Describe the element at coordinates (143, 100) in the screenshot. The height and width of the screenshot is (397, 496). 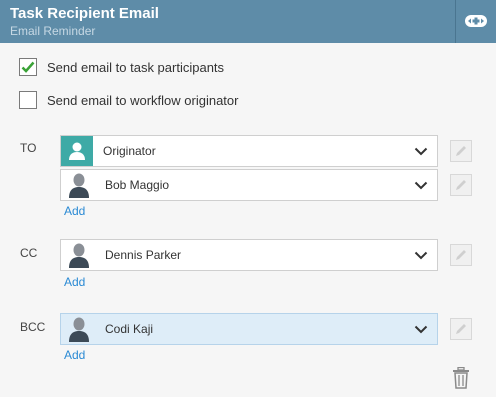
I see `workflow-originator-label: Send email to workflow originator` at that location.